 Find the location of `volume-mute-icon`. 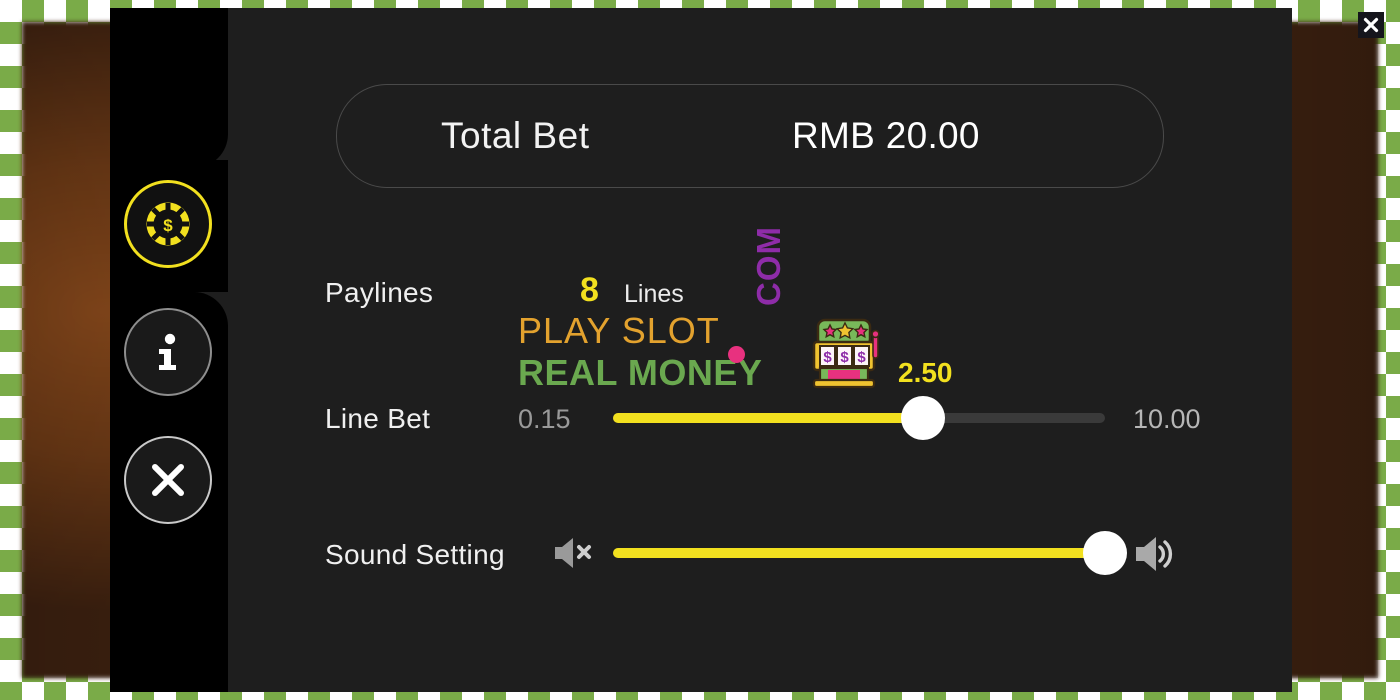

volume-mute-icon is located at coordinates (573, 555).